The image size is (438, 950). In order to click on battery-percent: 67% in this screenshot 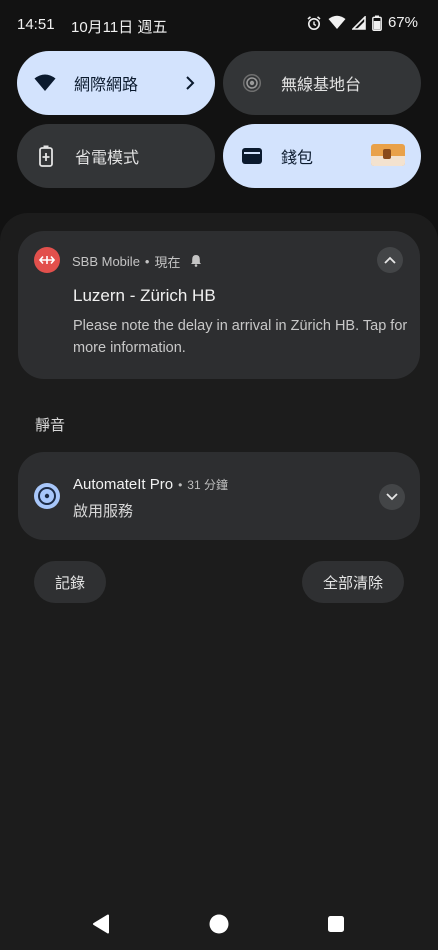, I will do `click(402, 22)`.